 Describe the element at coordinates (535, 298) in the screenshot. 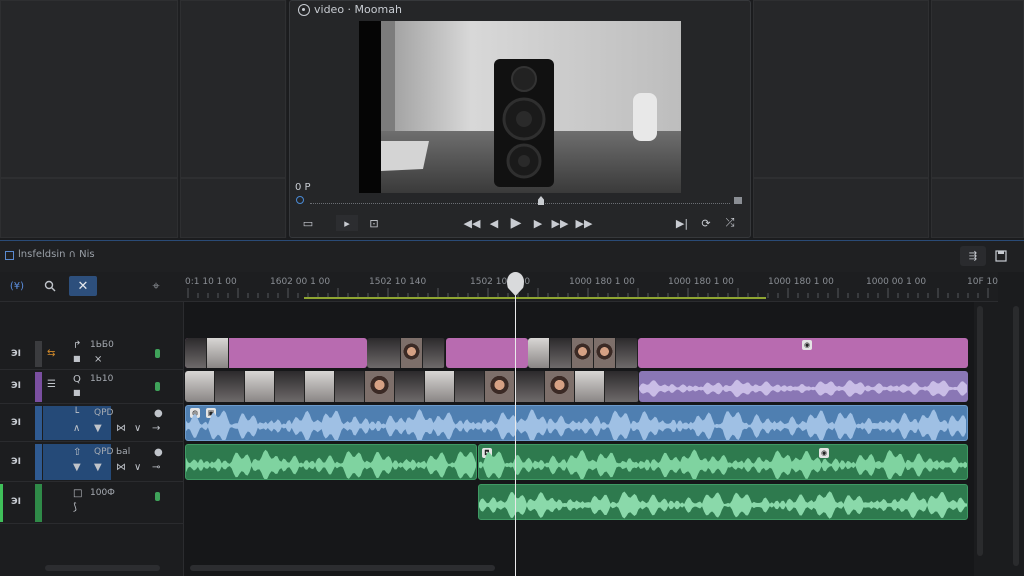

I see `work-area-bar` at that location.